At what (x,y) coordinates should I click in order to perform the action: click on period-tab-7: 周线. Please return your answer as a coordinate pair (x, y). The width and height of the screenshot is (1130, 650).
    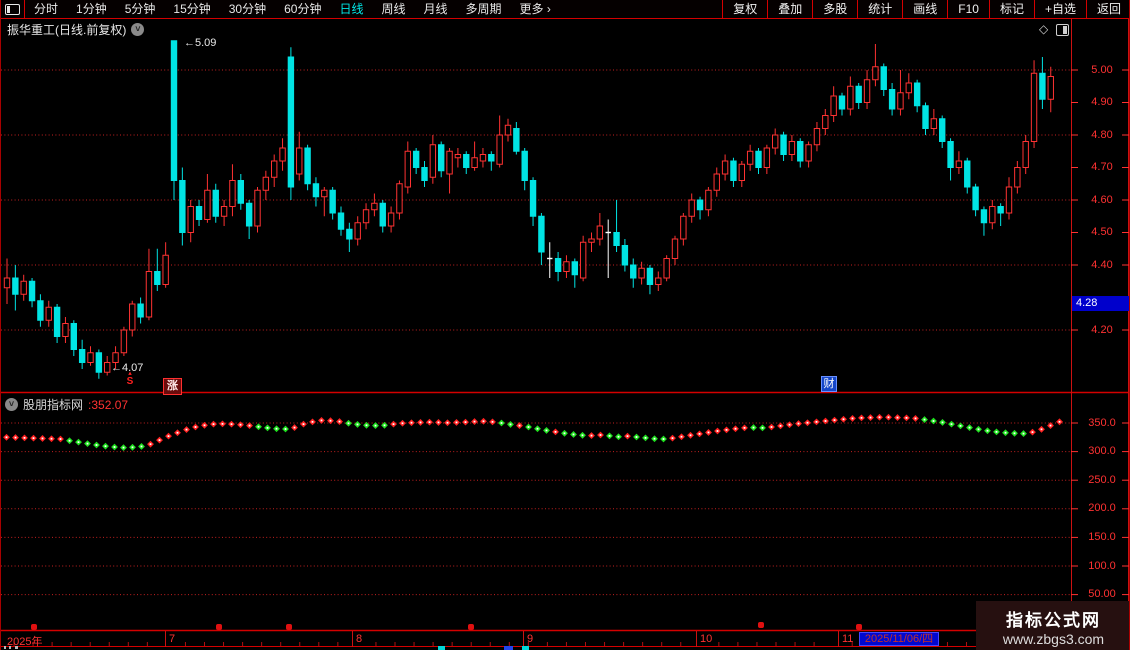
    Looking at the image, I should click on (393, 9).